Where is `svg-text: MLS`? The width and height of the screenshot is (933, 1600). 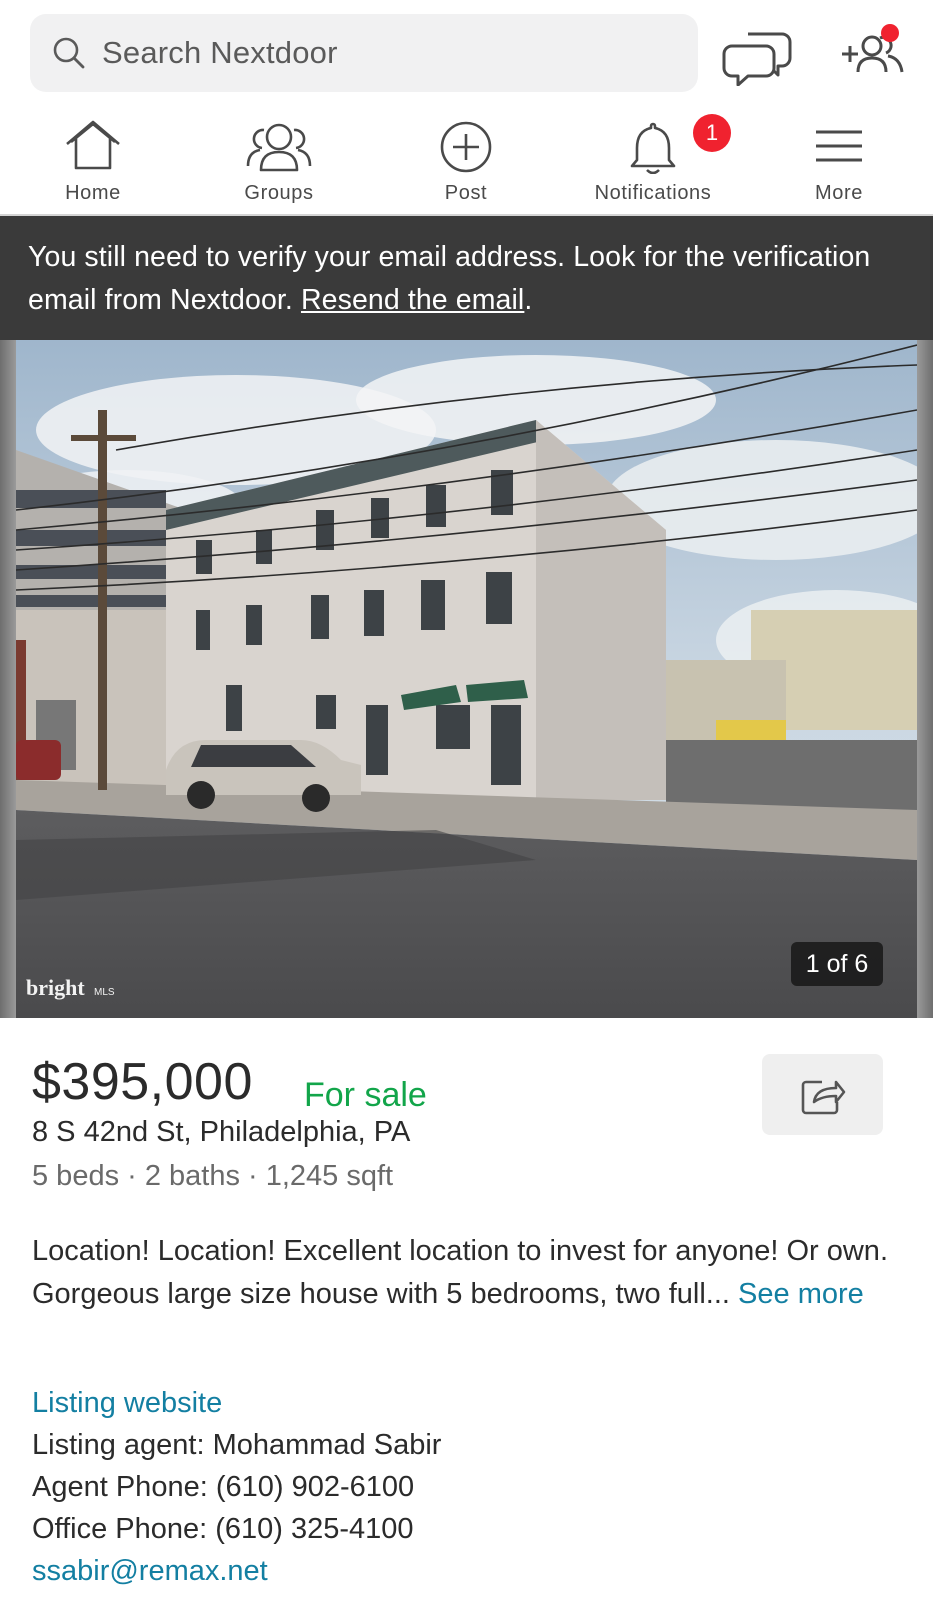
svg-text: MLS is located at coordinates (104, 992).